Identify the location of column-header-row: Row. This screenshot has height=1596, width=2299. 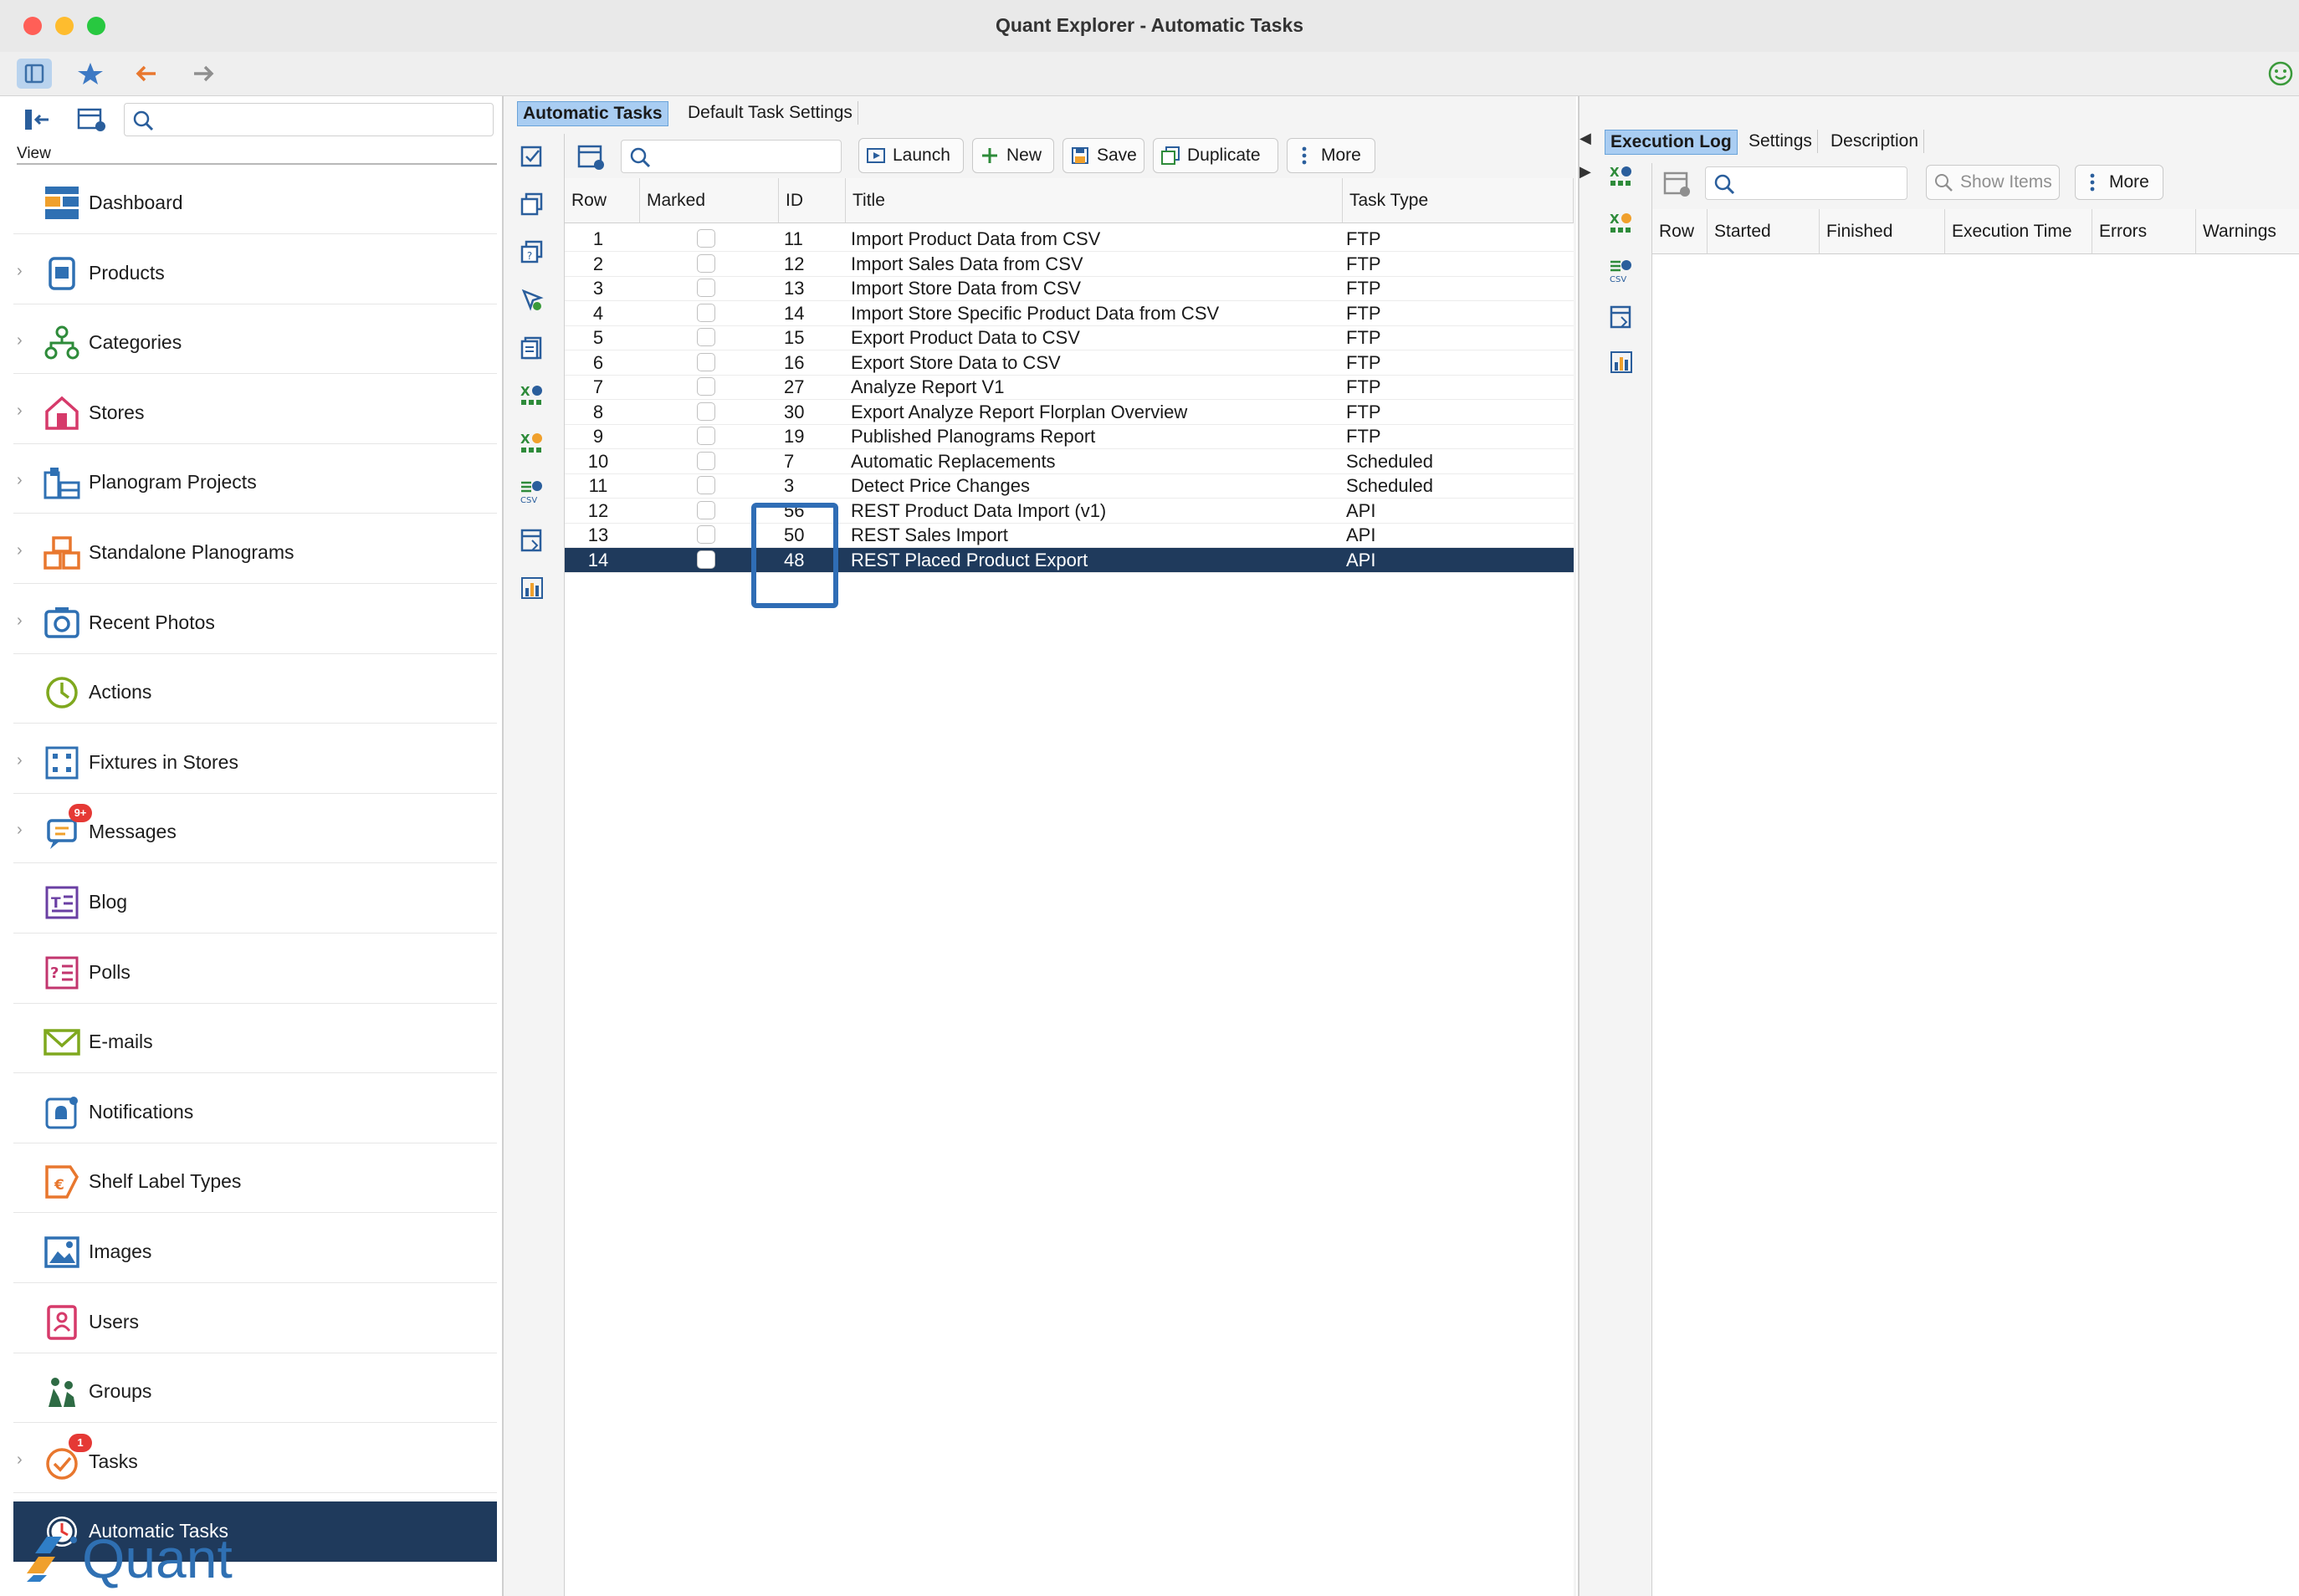
(602, 201).